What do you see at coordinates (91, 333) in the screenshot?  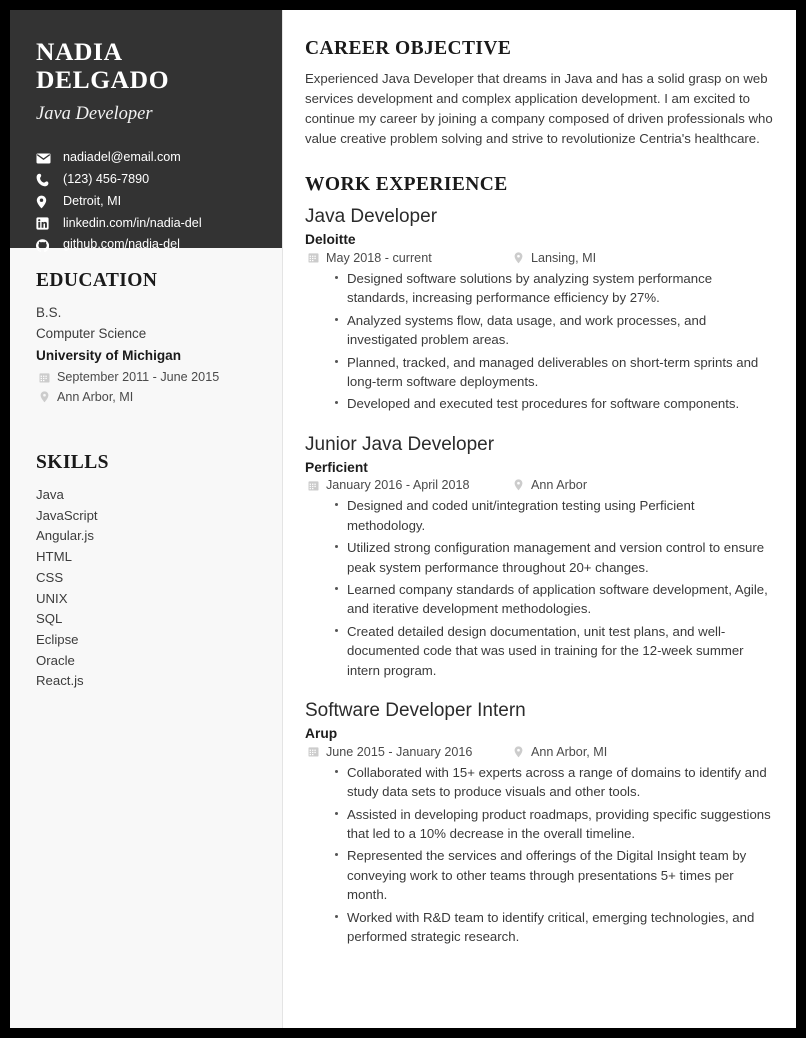 I see `education-field: Computer Science` at bounding box center [91, 333].